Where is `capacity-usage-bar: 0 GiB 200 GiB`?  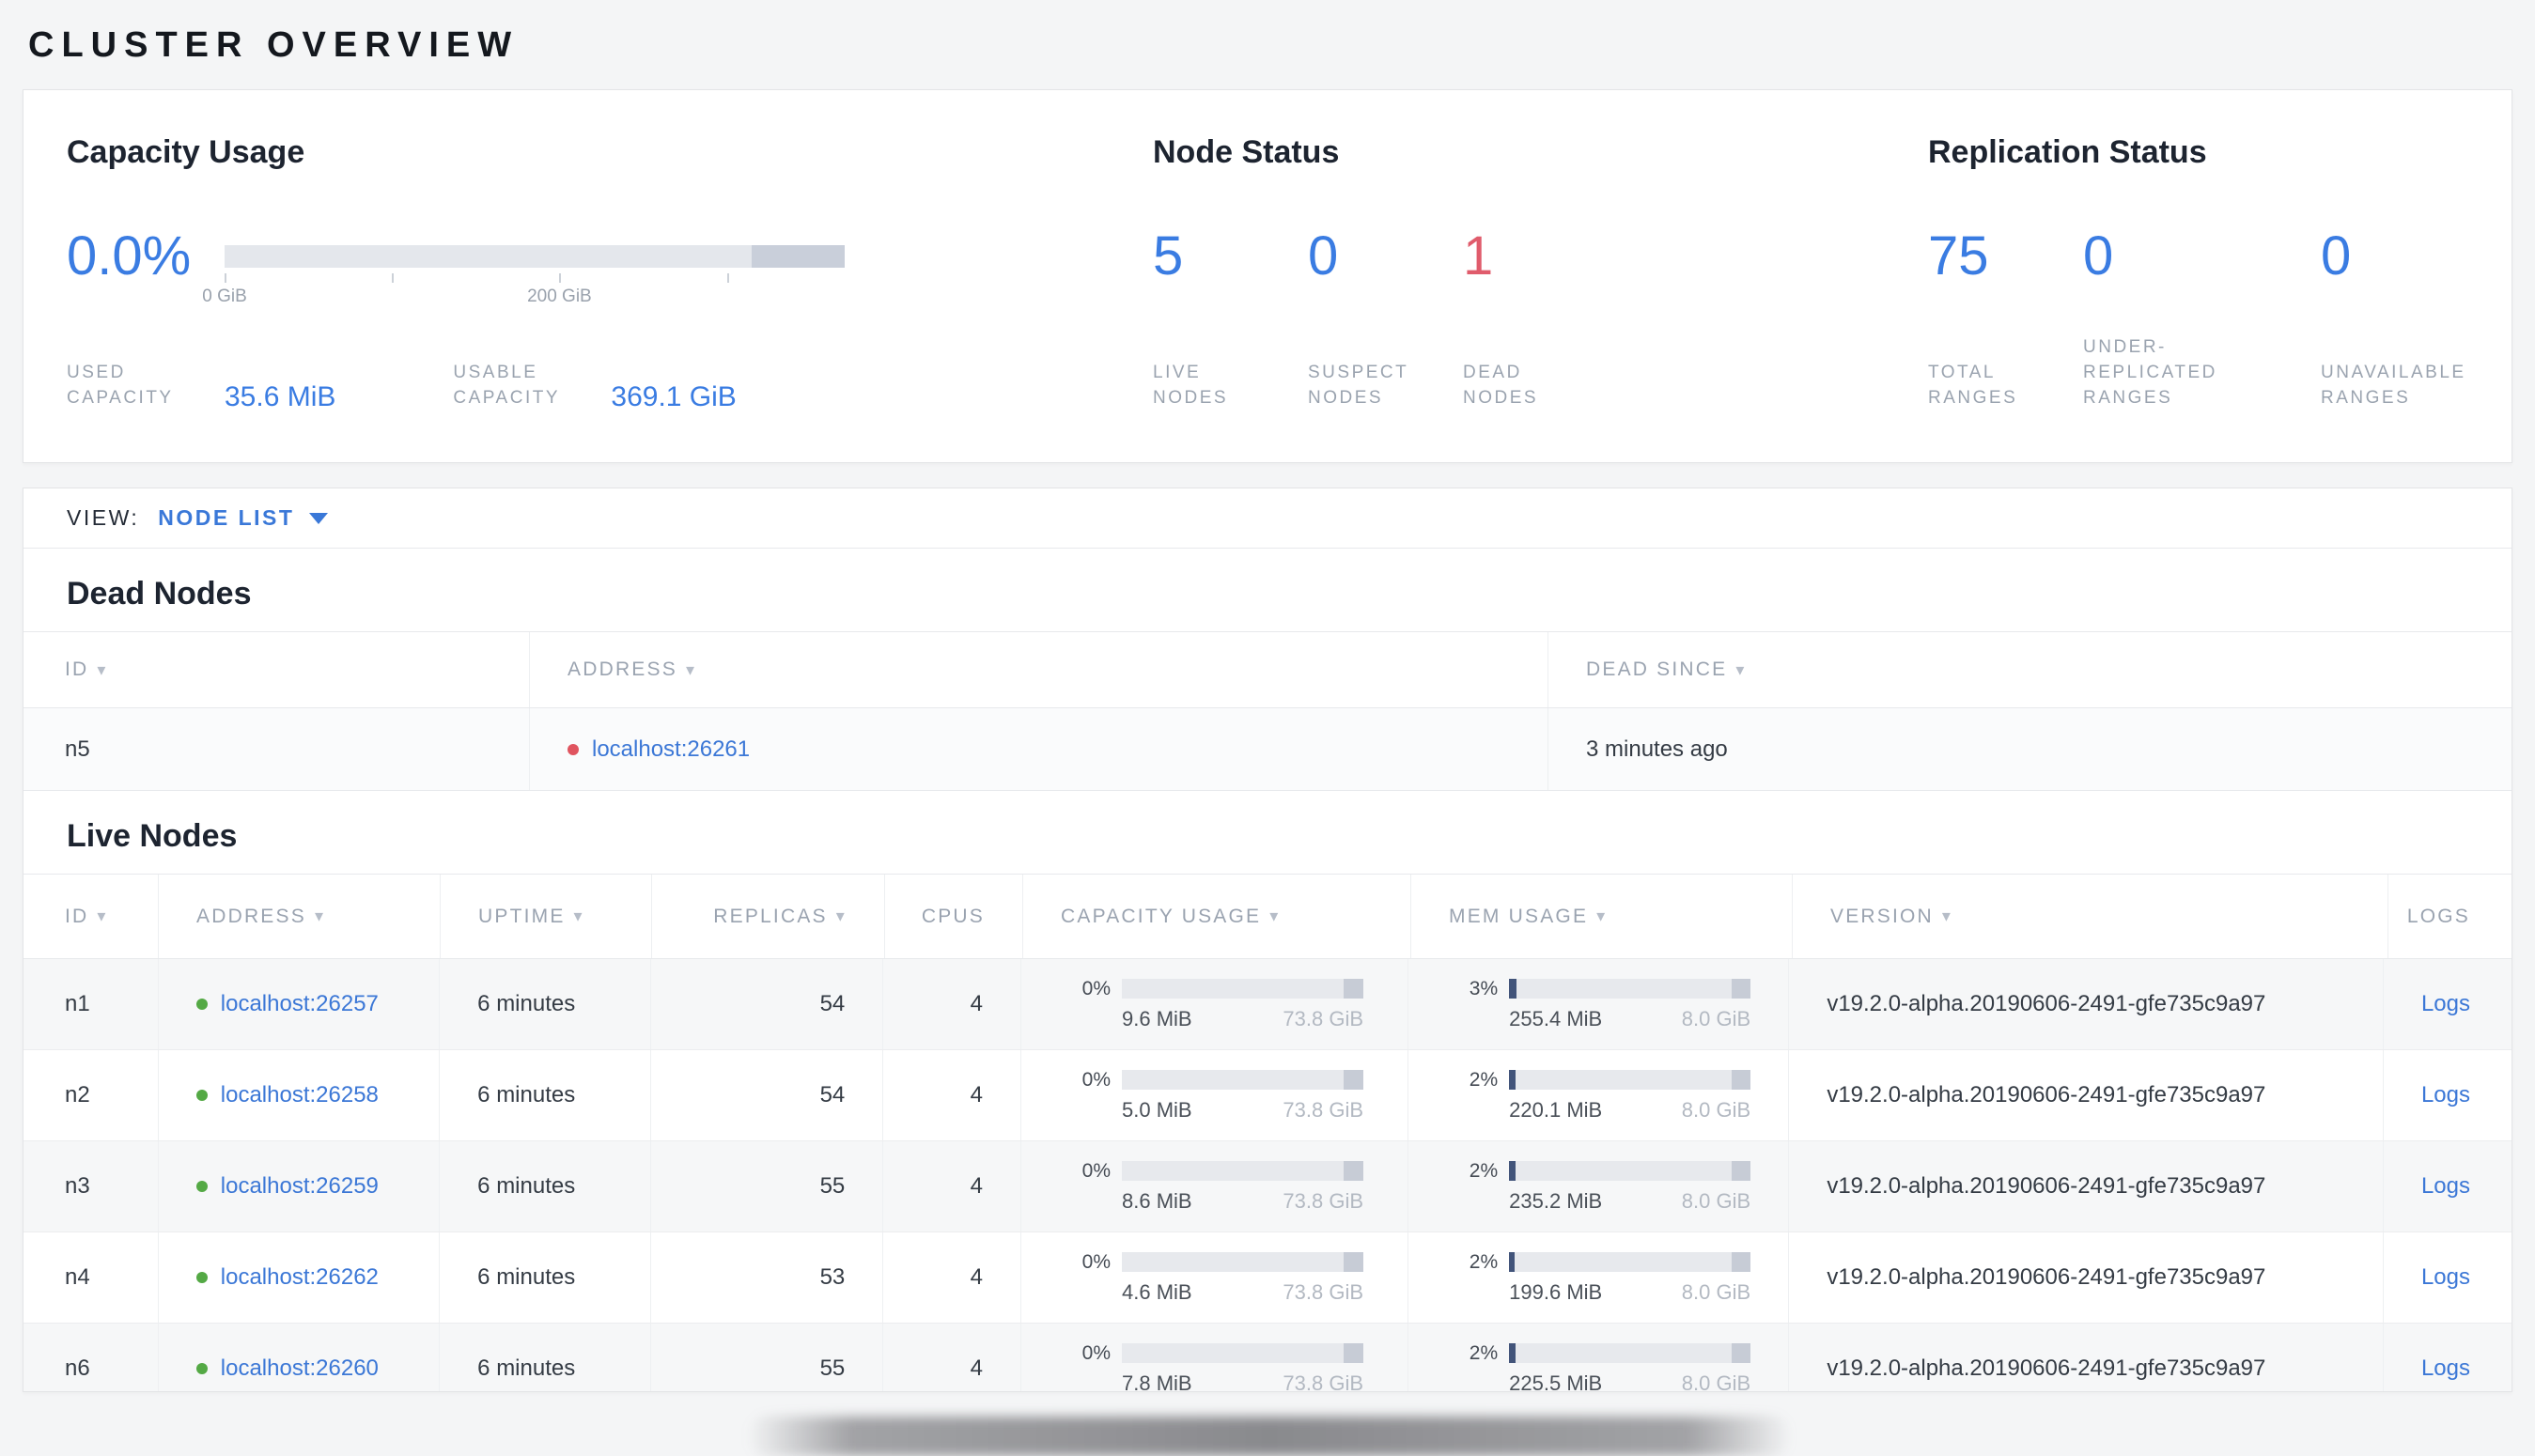
capacity-usage-bar: 0 GiB 200 GiB is located at coordinates (523, 275).